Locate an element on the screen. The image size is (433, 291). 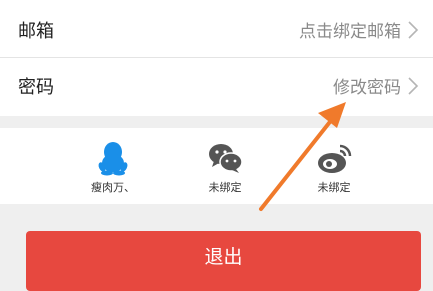
qq-binding-label: 瘦肉万、 is located at coordinates (113, 187).